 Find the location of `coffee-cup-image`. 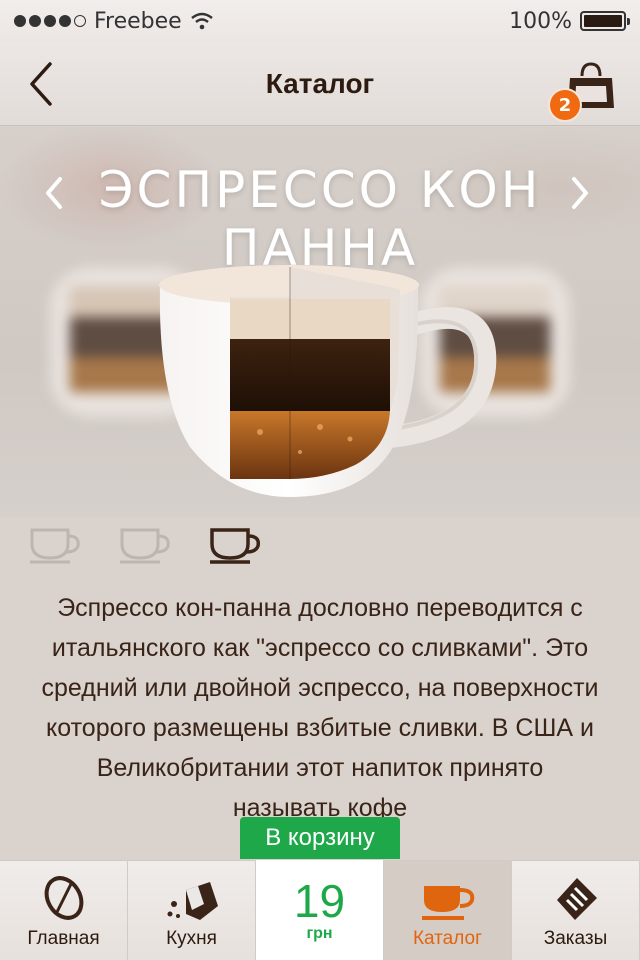

coffee-cup-image is located at coordinates (328, 381).